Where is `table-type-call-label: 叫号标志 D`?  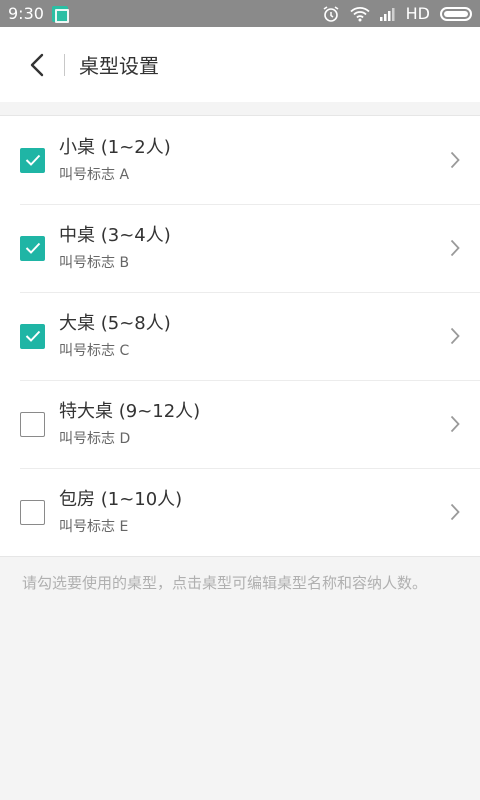
table-type-call-label: 叫号标志 D is located at coordinates (95, 439).